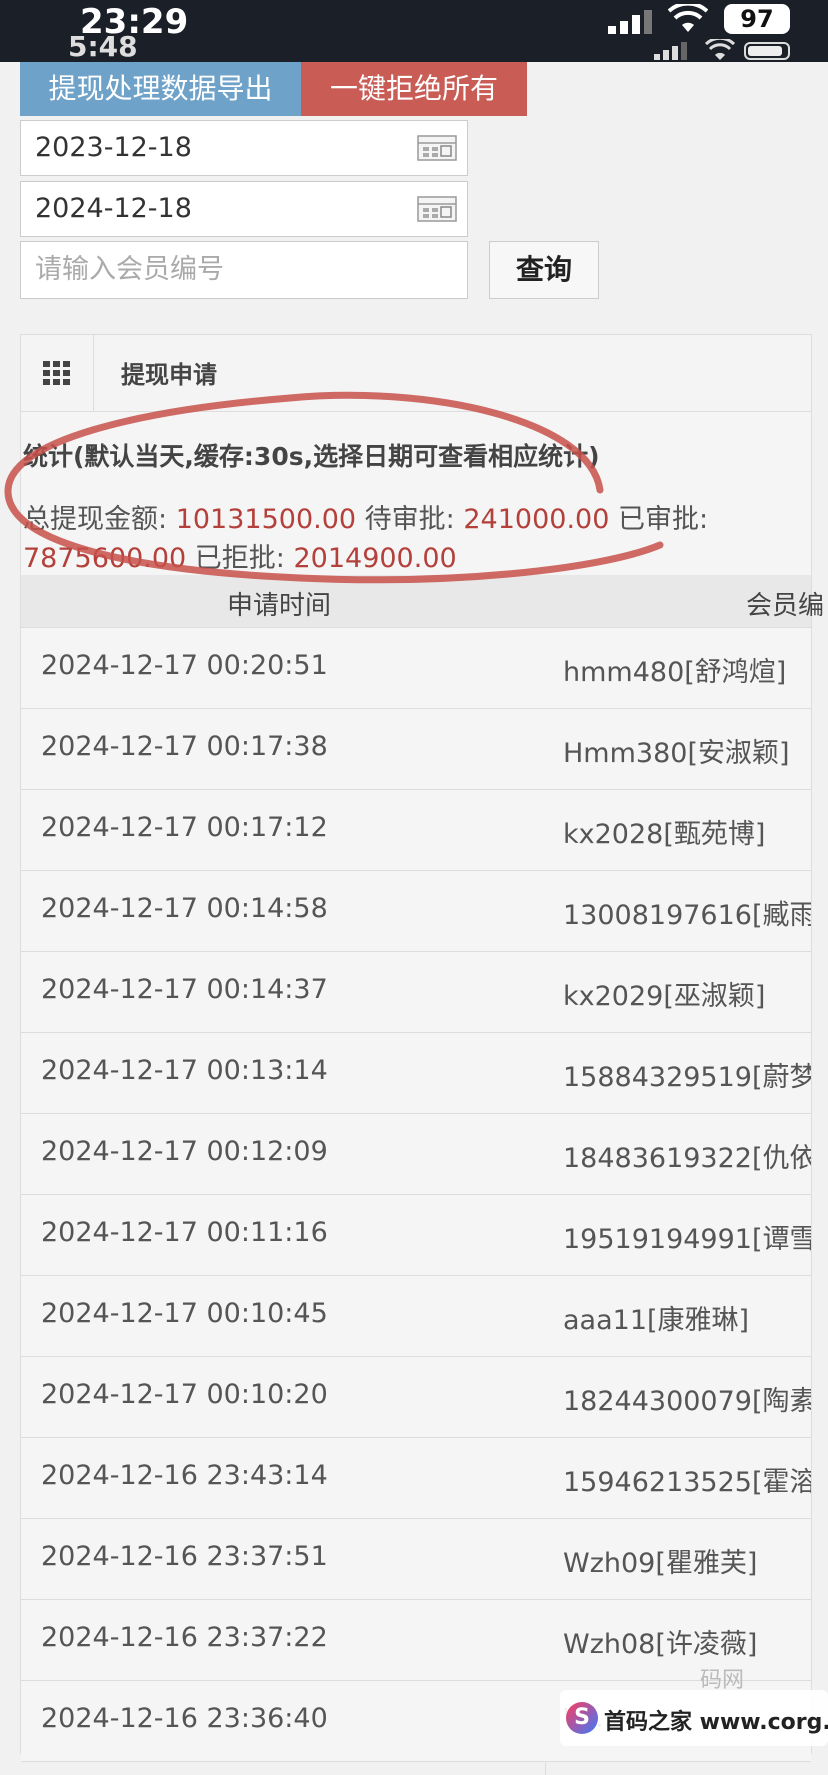 The width and height of the screenshot is (828, 1775). Describe the element at coordinates (687, 1077) in the screenshot. I see `cell-member-id: 15884329519[蔚梦汐` at that location.